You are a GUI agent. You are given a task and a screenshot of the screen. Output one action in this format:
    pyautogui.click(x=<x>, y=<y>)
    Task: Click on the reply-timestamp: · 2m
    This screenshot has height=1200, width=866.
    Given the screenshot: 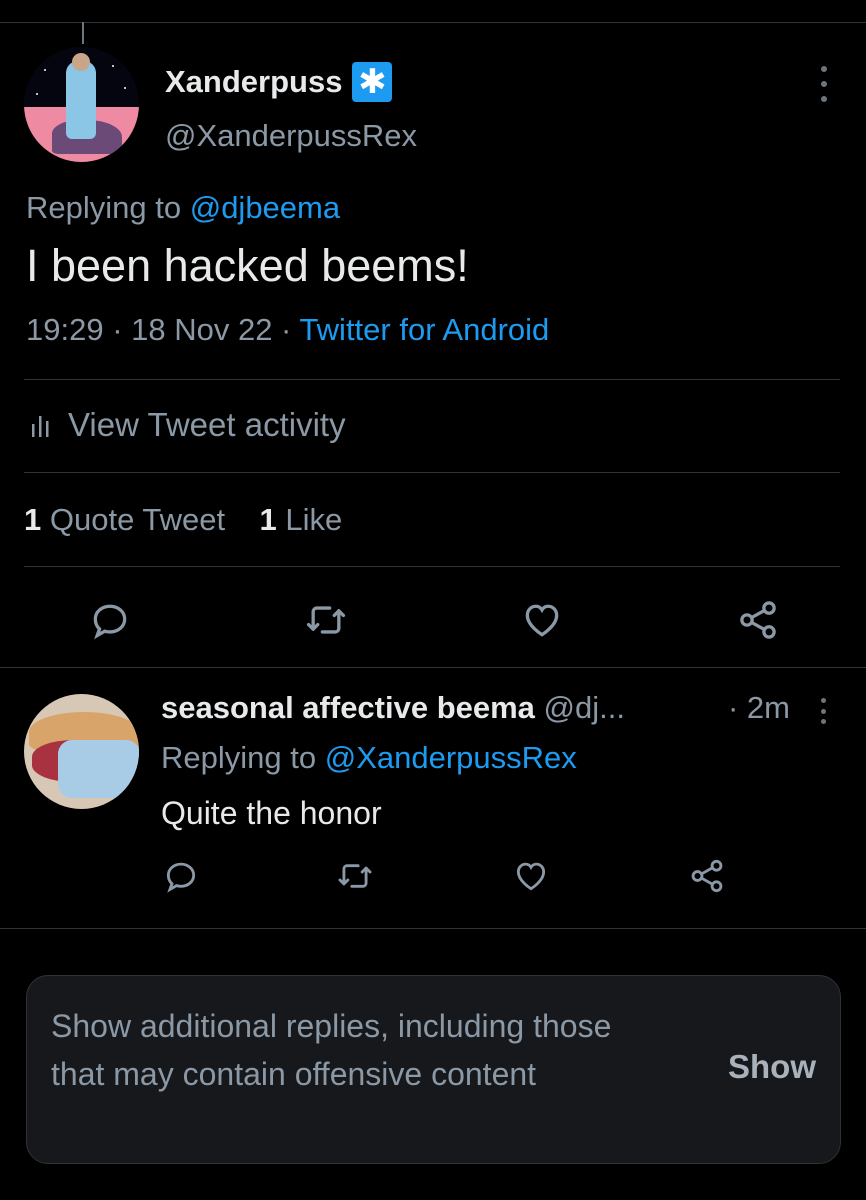 What is the action you would take?
    pyautogui.click(x=759, y=708)
    